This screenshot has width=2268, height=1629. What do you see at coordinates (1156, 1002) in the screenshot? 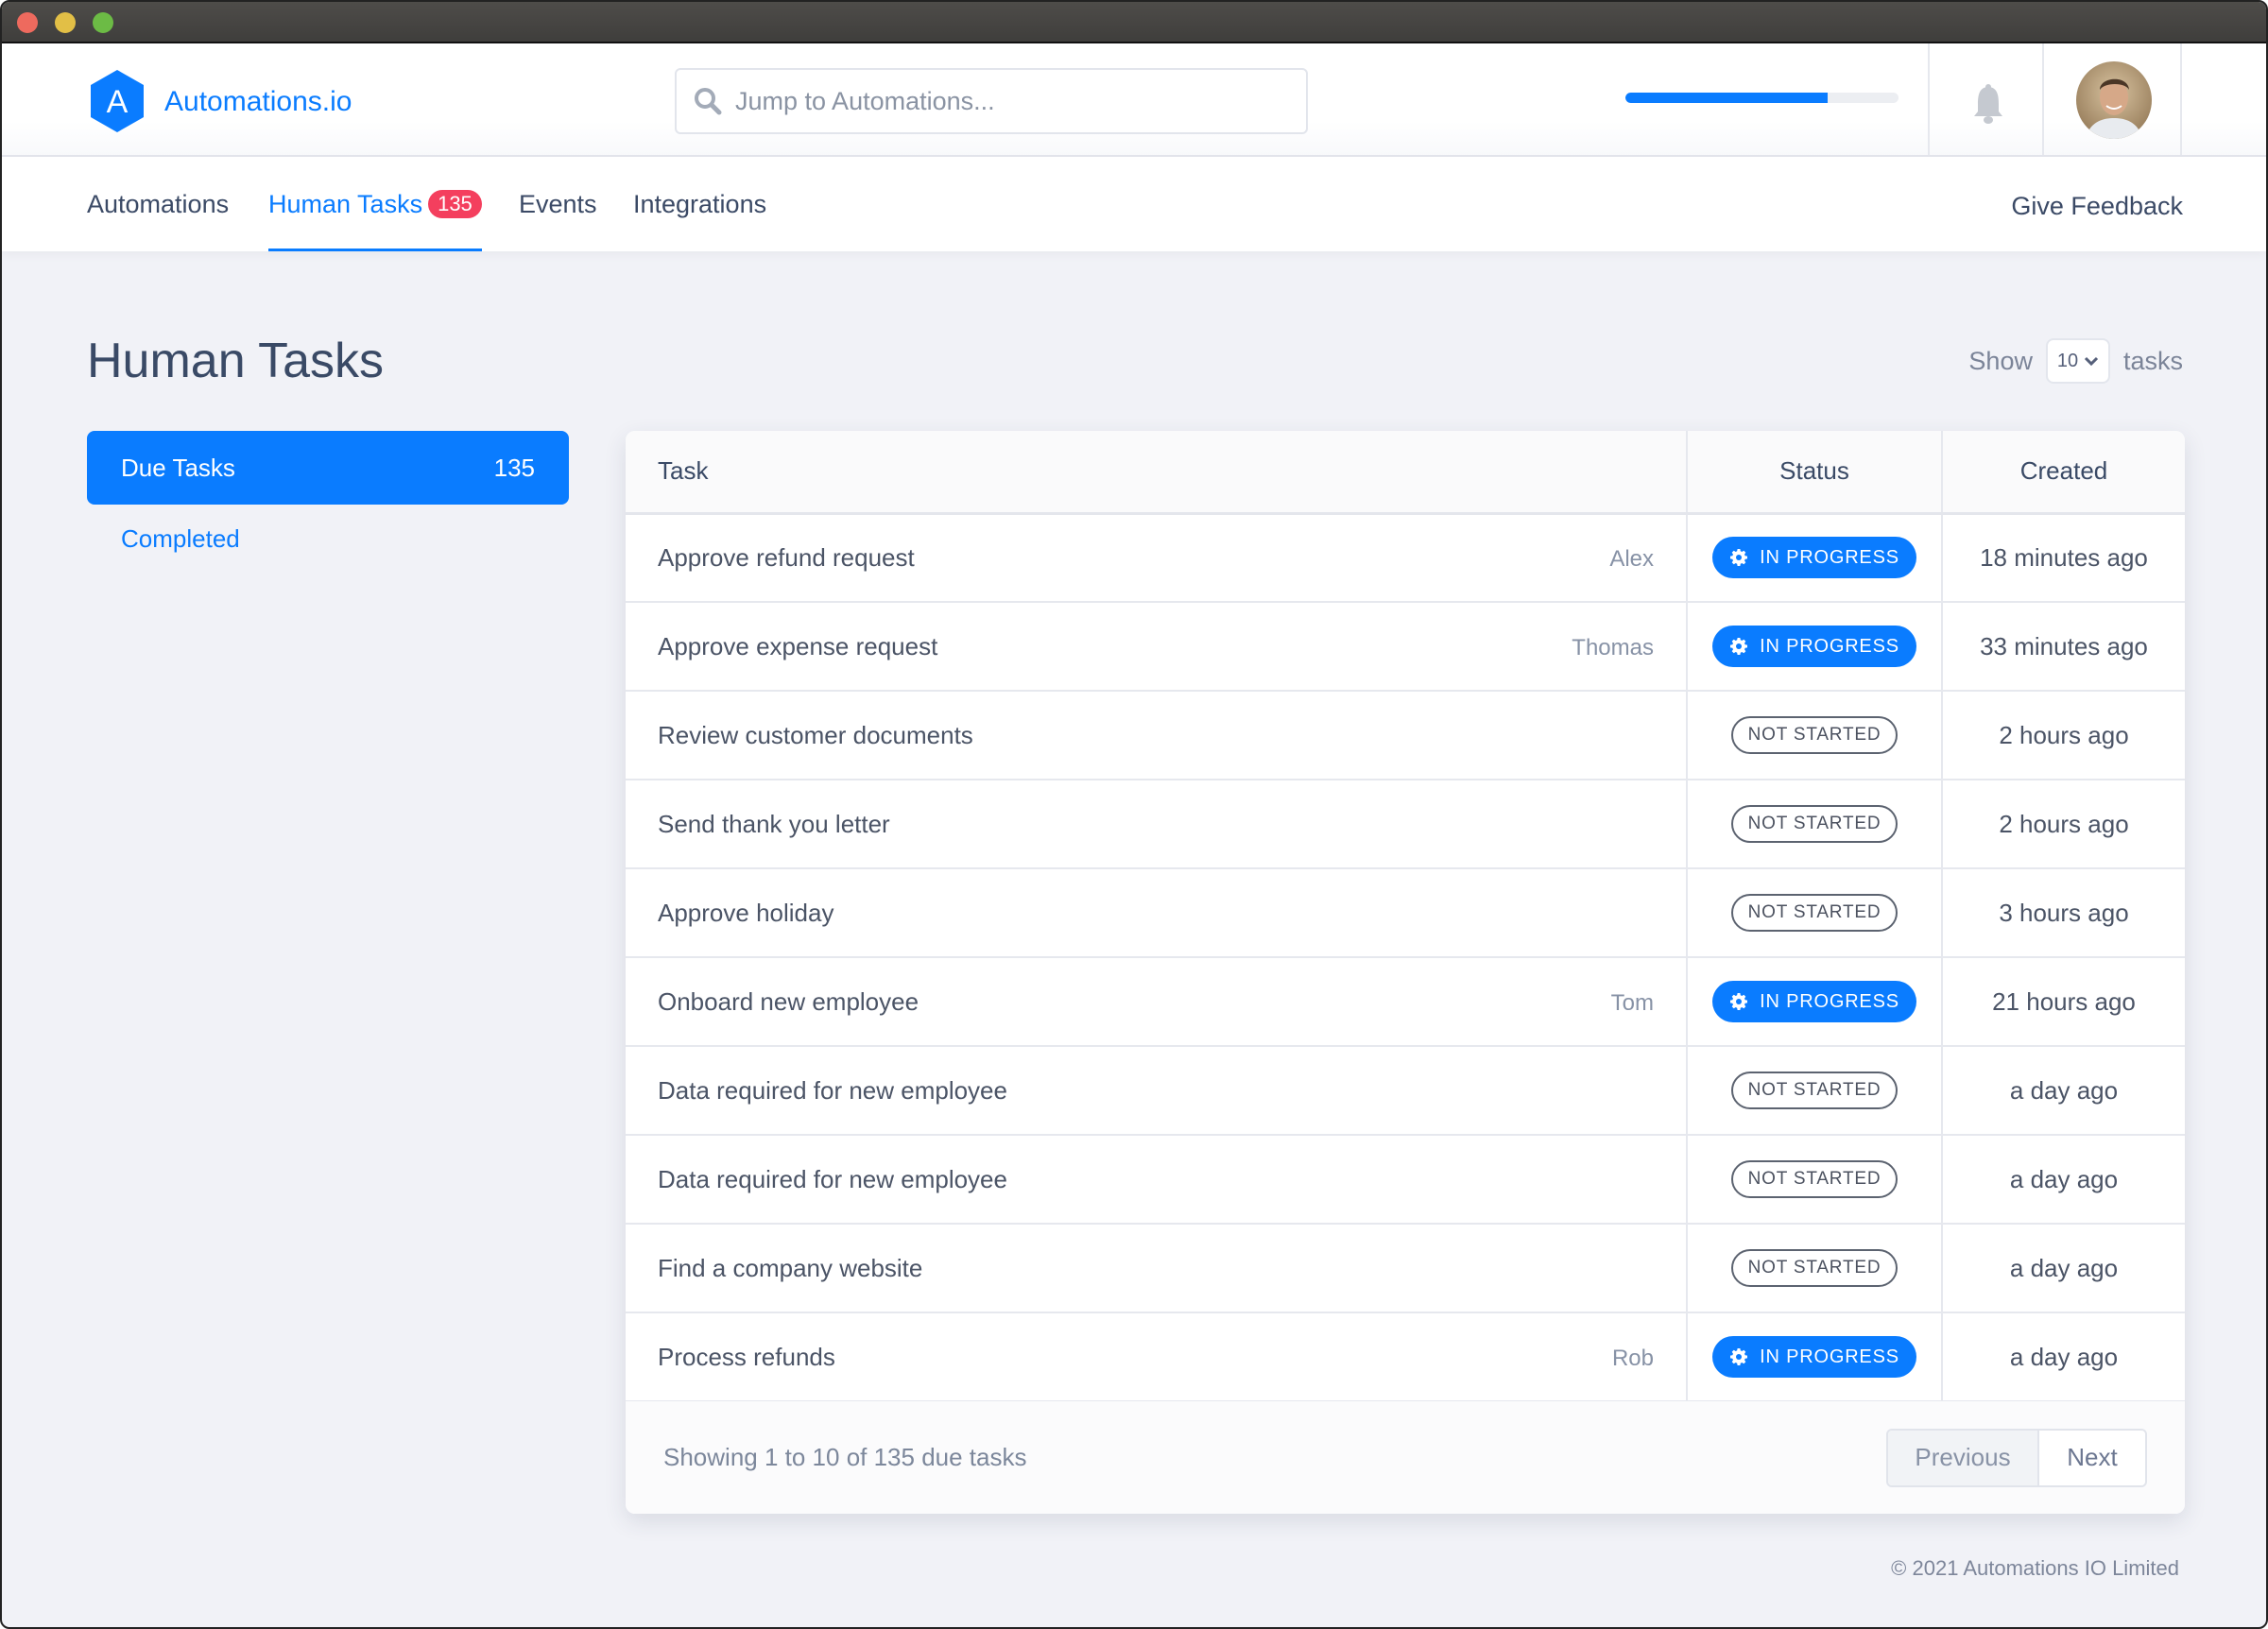
I see `task-cell: Onboard new employee Tom` at bounding box center [1156, 1002].